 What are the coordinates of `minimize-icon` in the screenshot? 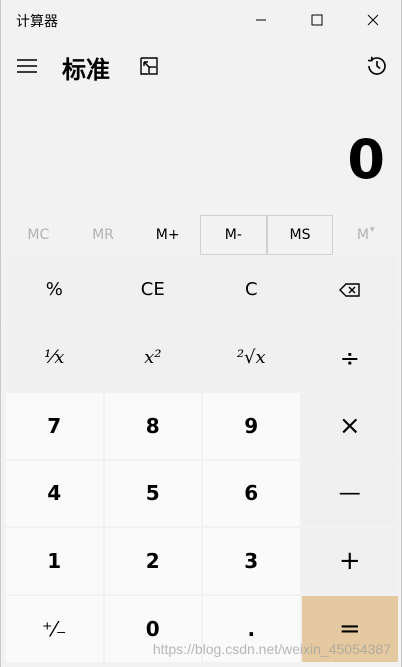 It's located at (261, 20).